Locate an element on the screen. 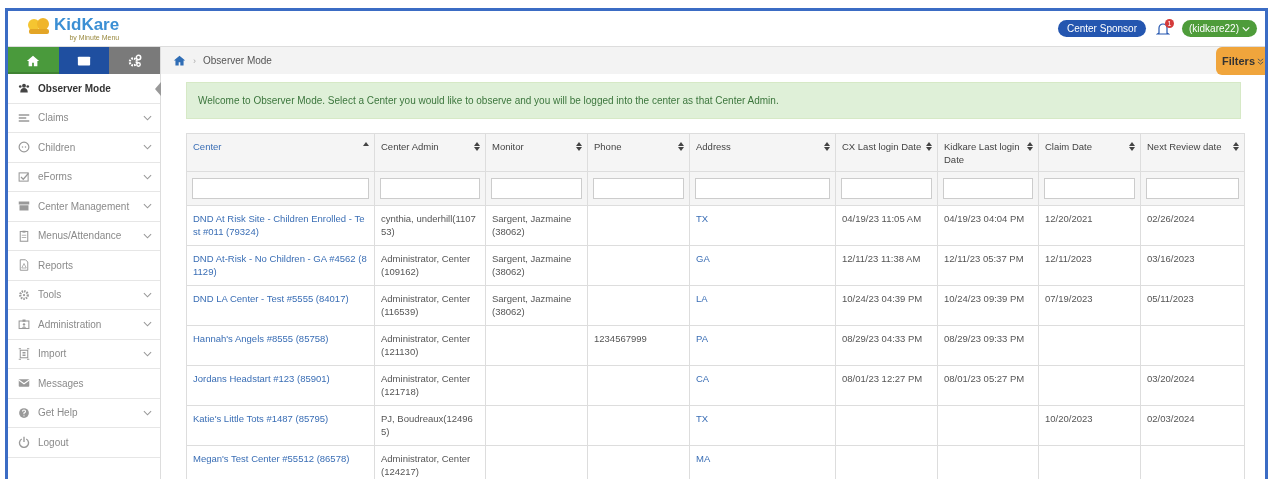  table-cell-text: 12/20/2021 is located at coordinates (1069, 218).